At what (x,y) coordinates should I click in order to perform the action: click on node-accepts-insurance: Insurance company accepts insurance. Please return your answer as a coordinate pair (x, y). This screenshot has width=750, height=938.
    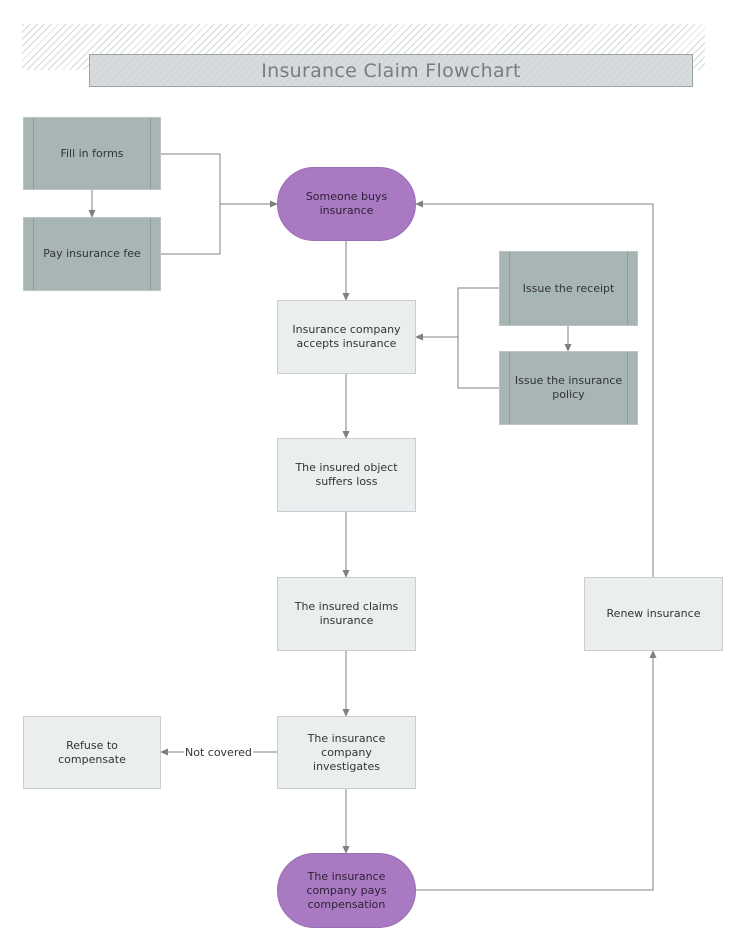
    Looking at the image, I should click on (346, 337).